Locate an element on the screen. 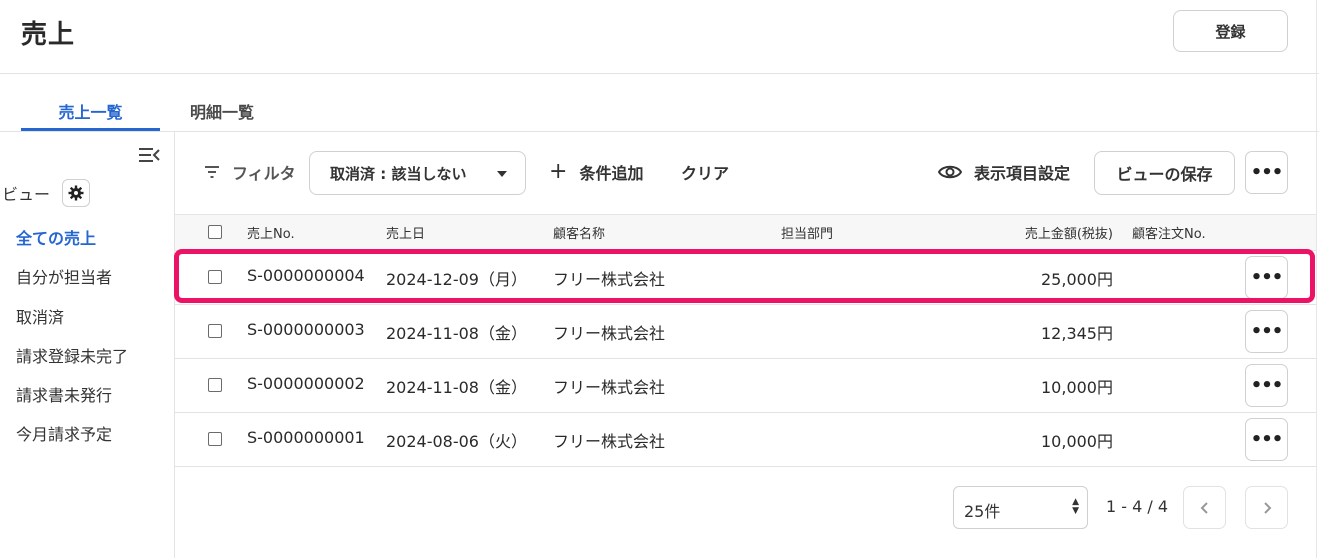  per-page-select: 25件 ▲ ▼ is located at coordinates (1020, 507).